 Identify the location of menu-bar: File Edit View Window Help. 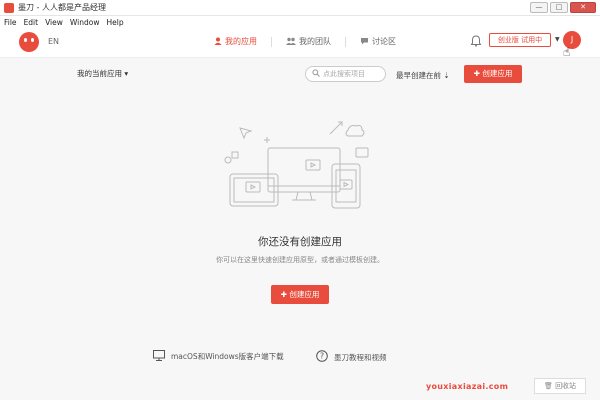
(300, 22).